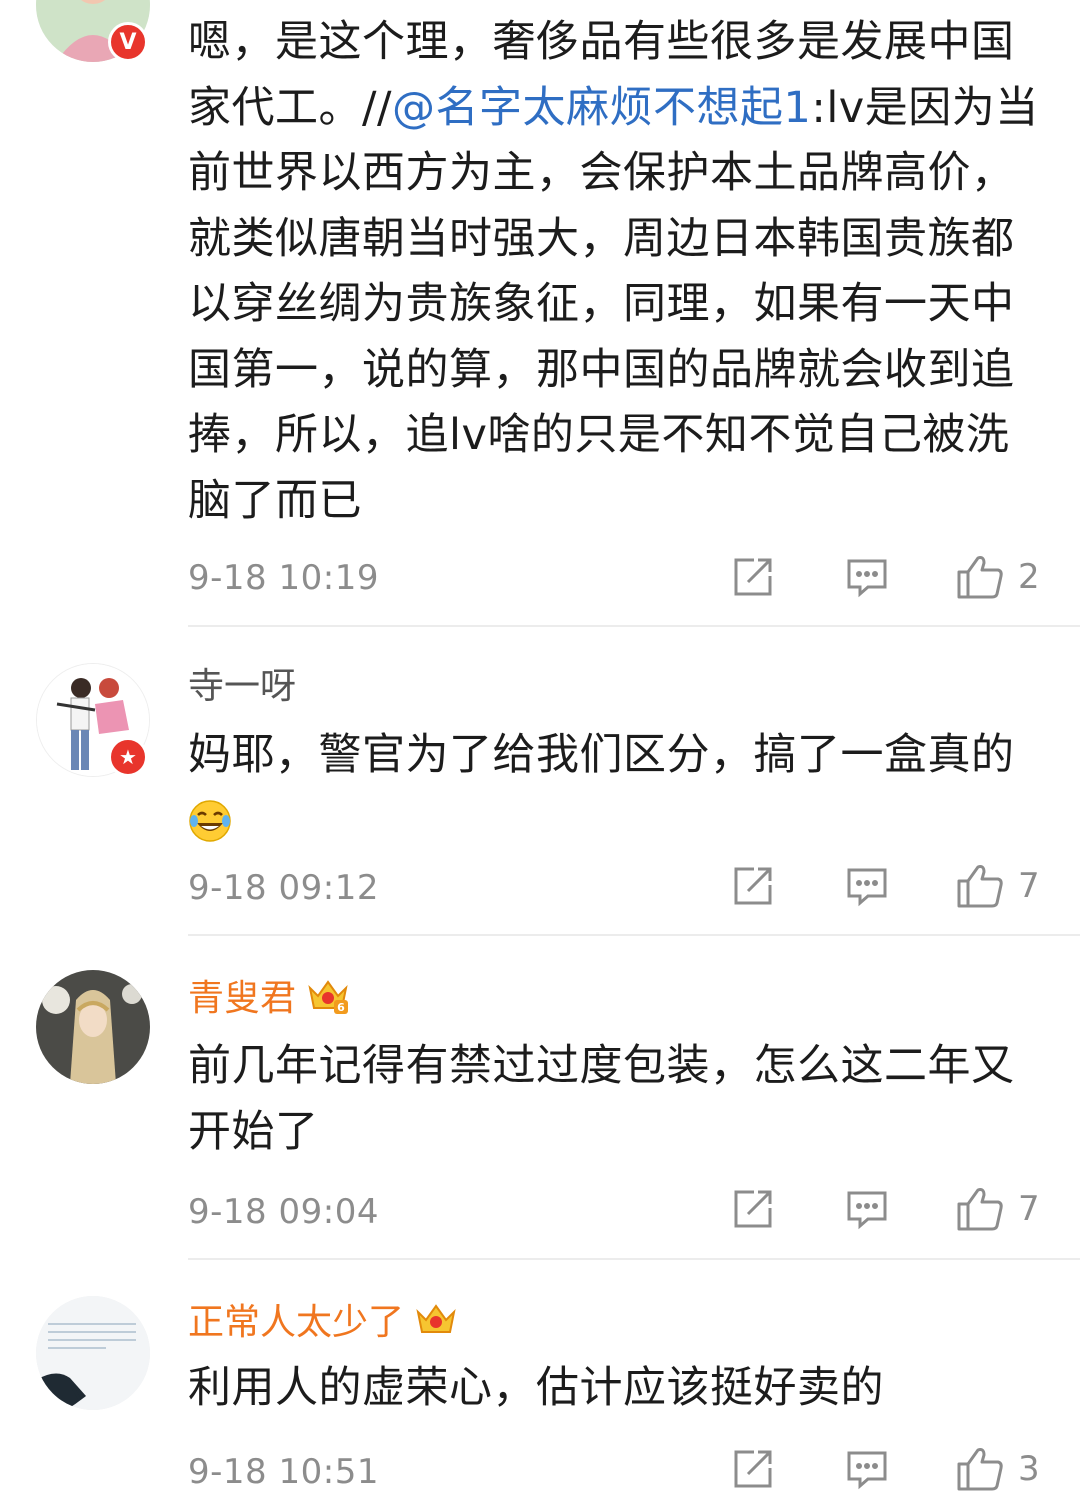 Image resolution: width=1080 pixels, height=1512 pixels. Describe the element at coordinates (283, 1472) in the screenshot. I see `comment-time: 9-18 10:51` at that location.